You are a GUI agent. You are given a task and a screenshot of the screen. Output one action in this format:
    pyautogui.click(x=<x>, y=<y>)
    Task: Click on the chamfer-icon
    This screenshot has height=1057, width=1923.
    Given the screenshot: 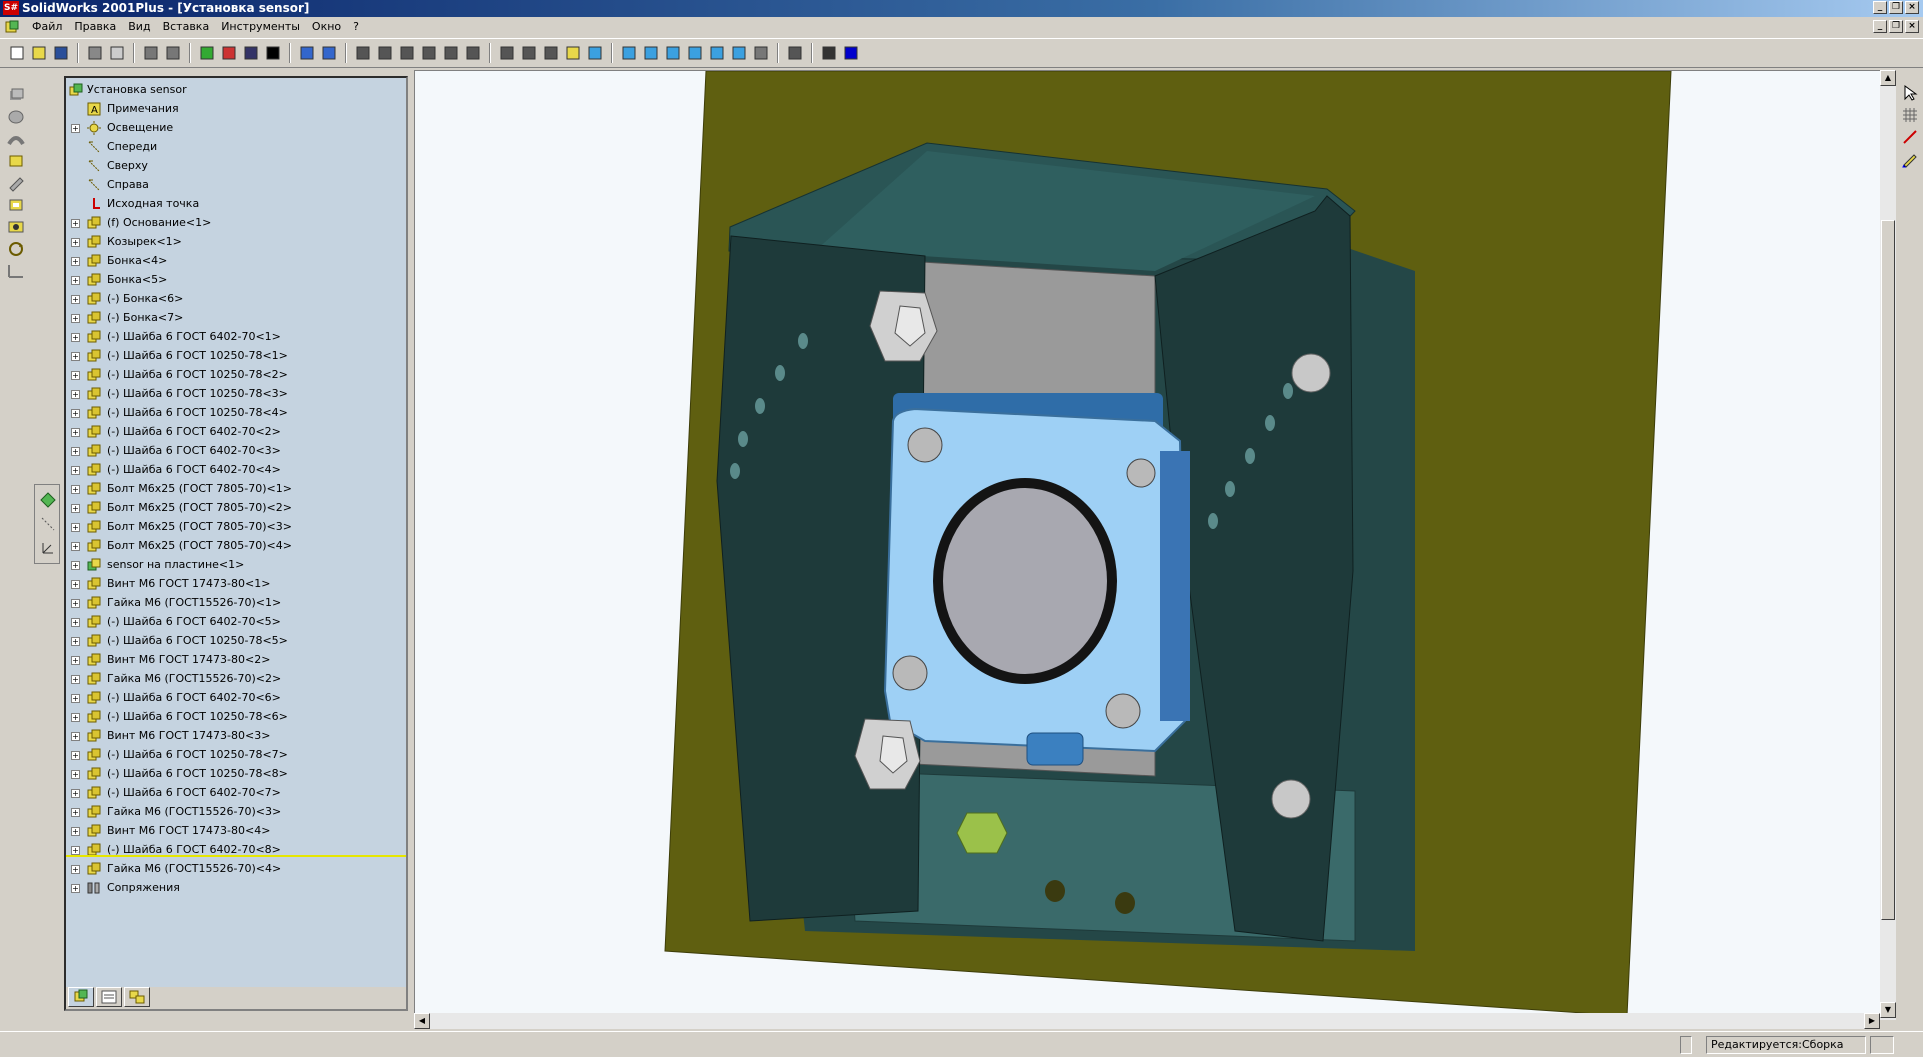 What is the action you would take?
    pyautogui.click(x=16, y=183)
    